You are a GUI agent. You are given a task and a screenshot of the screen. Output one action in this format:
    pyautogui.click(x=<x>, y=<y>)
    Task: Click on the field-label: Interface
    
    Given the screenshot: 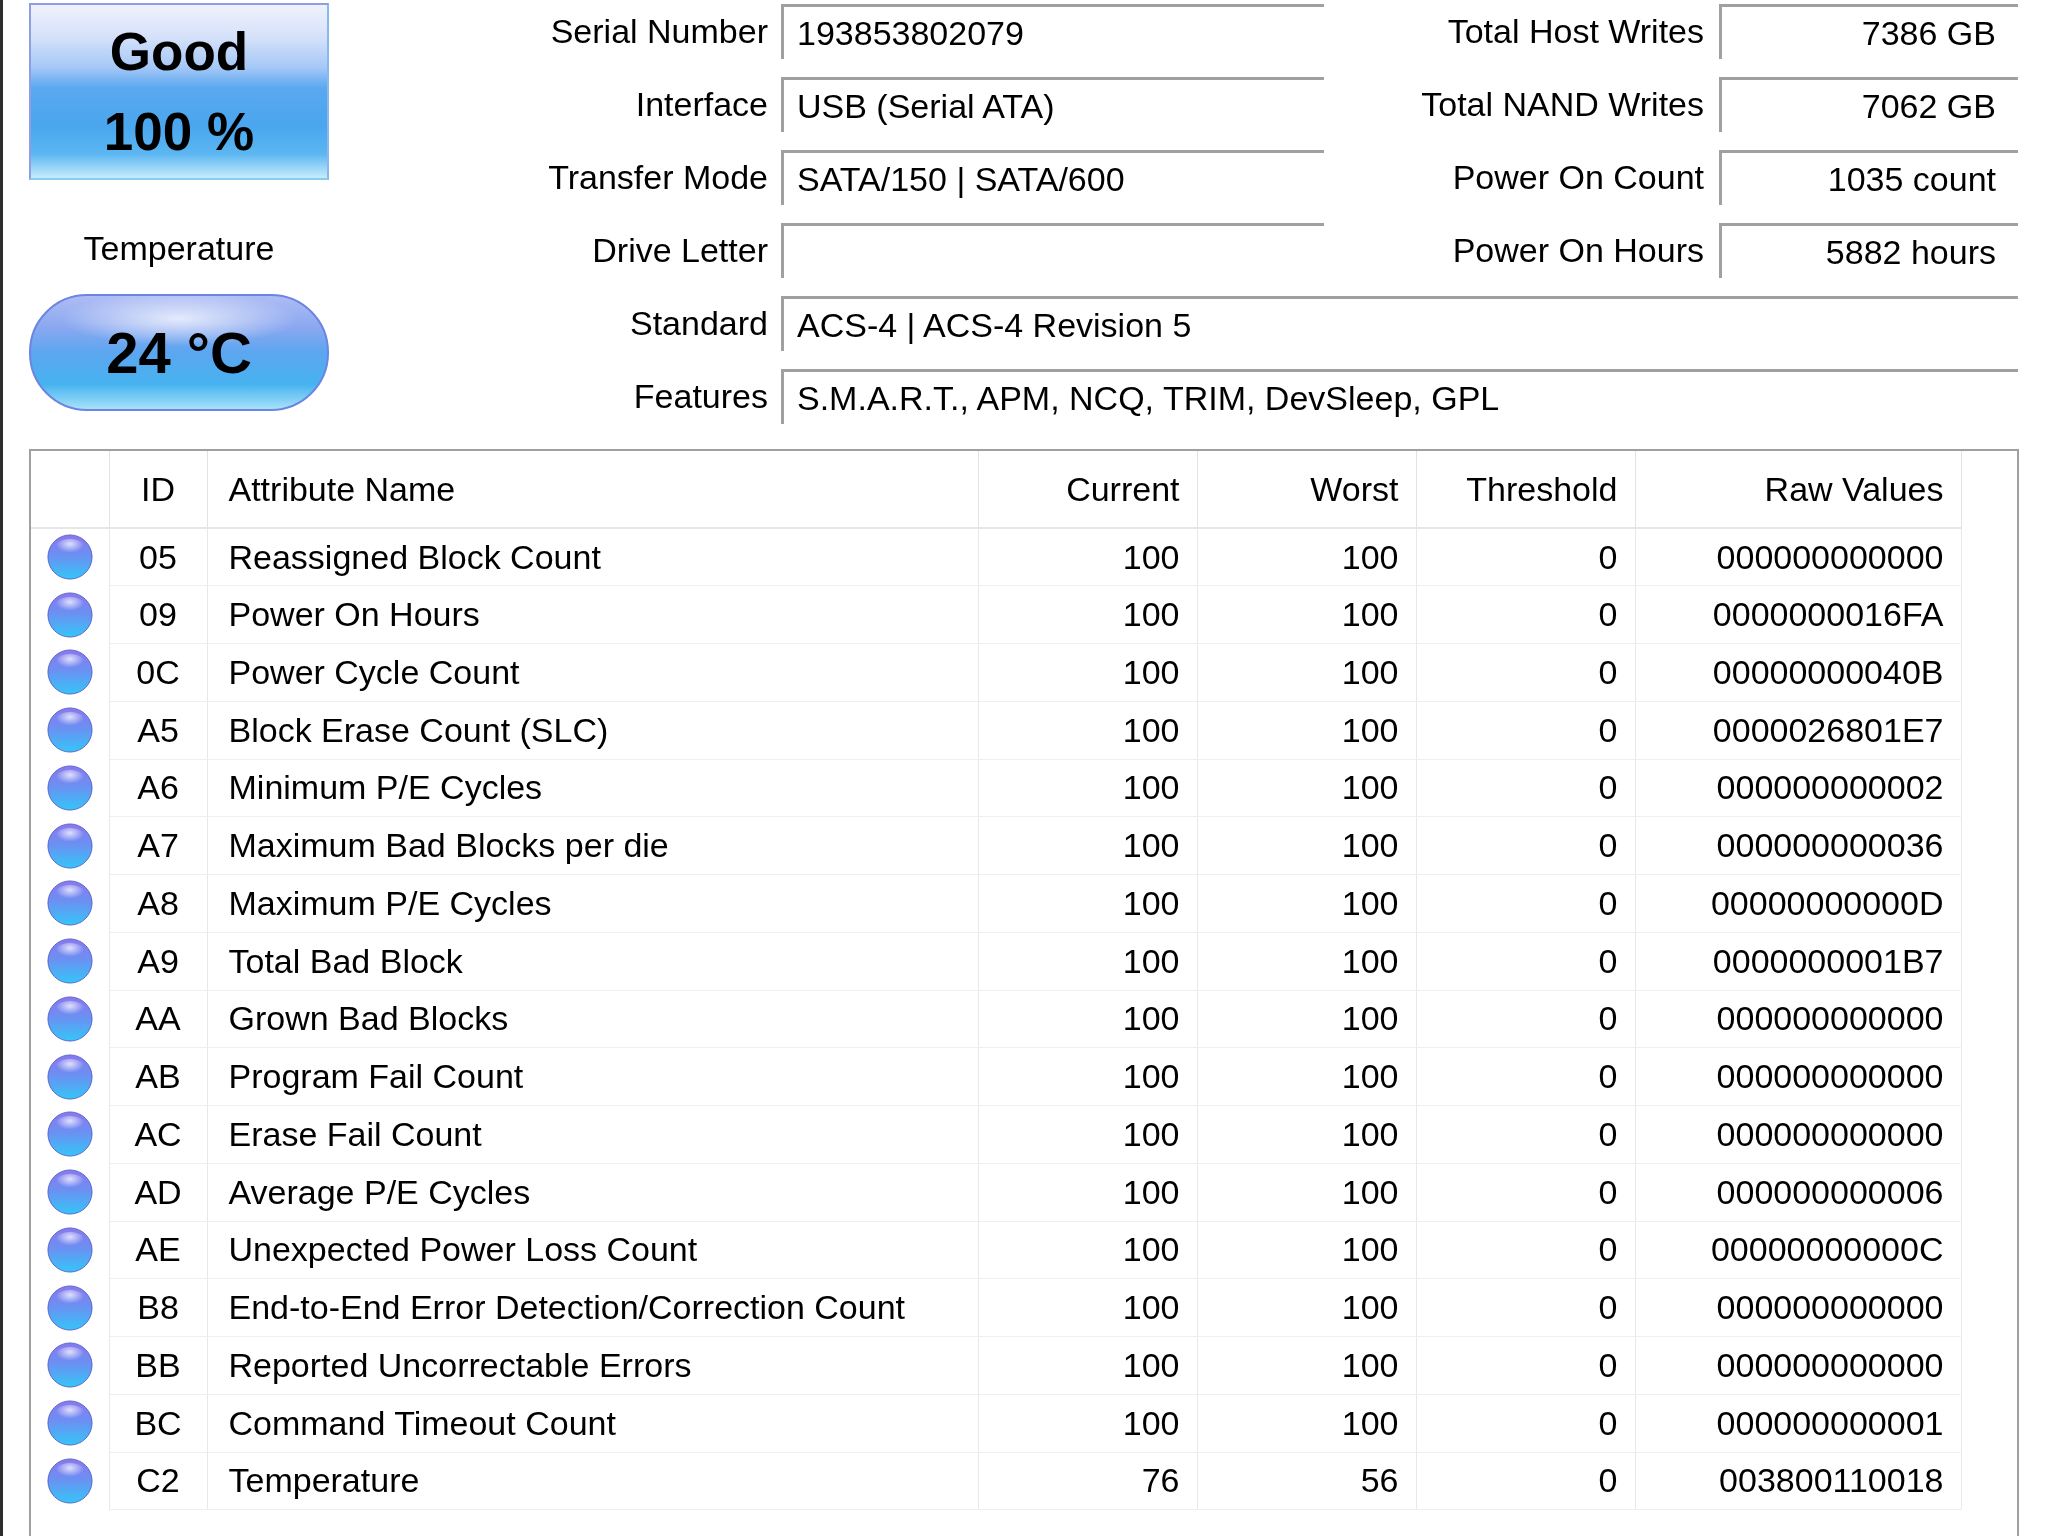 What is the action you would take?
    pyautogui.click(x=701, y=104)
    